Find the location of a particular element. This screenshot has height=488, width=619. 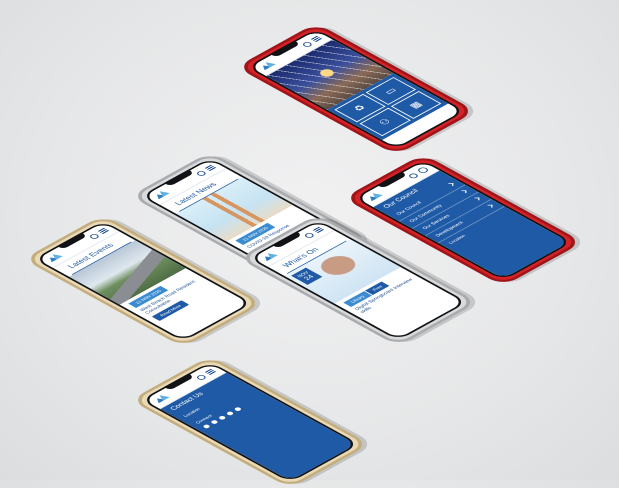

instagram-icon is located at coordinates (230, 413).